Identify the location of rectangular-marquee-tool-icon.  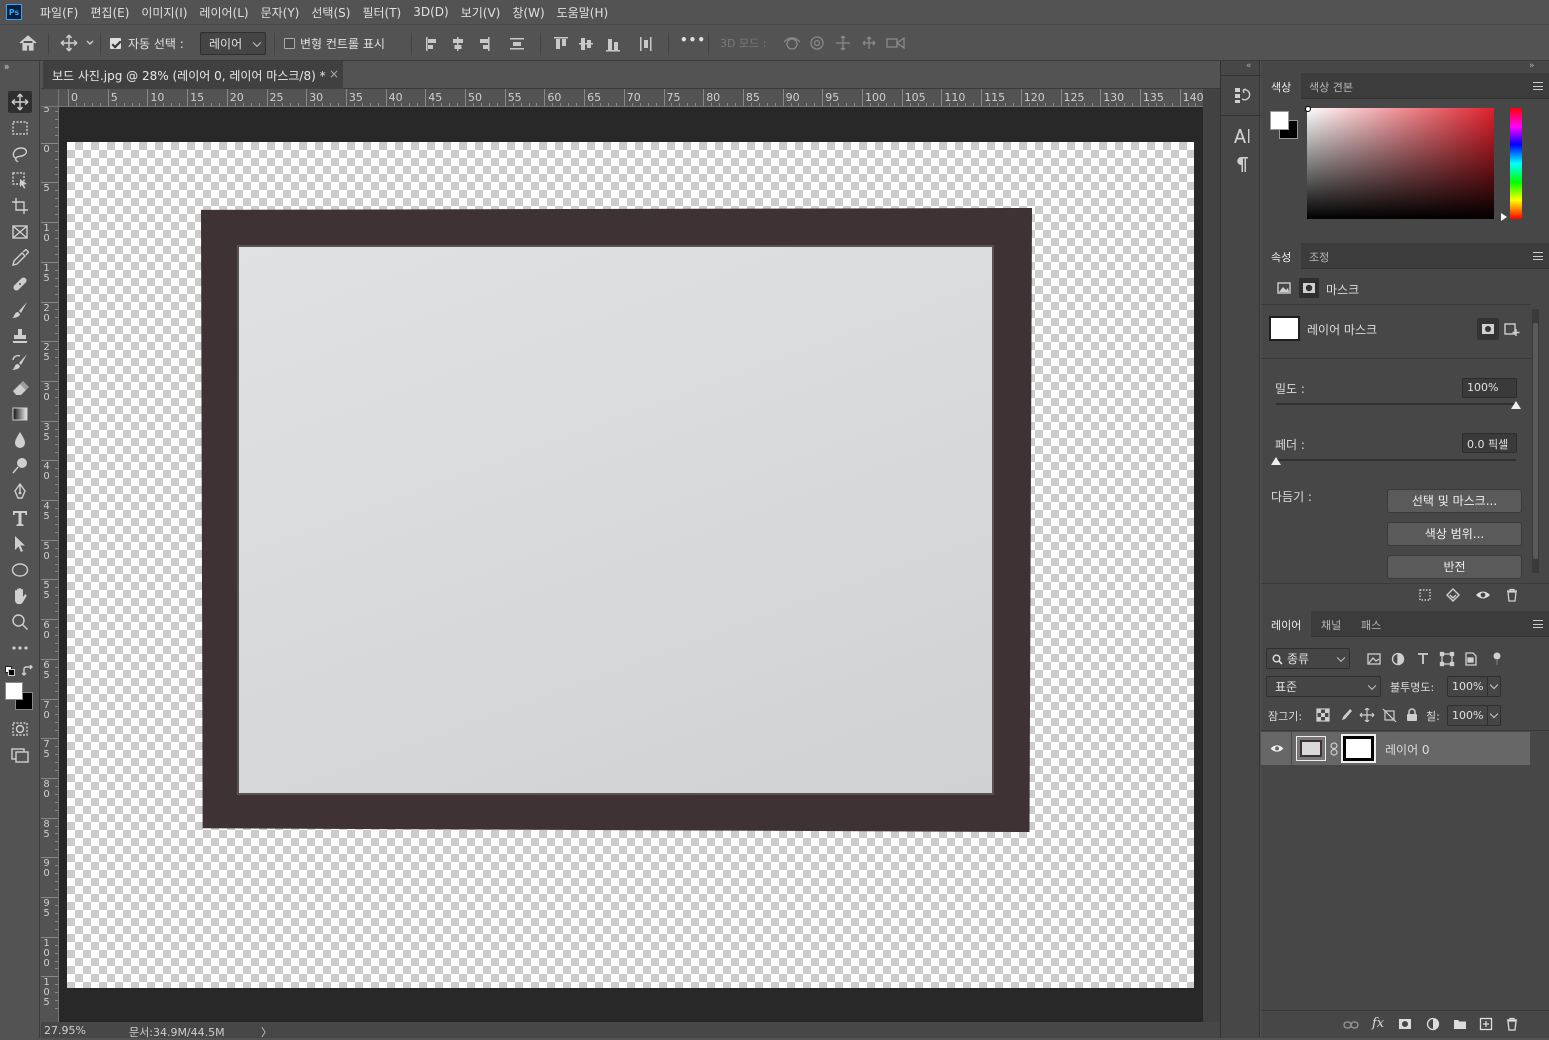
(20, 128).